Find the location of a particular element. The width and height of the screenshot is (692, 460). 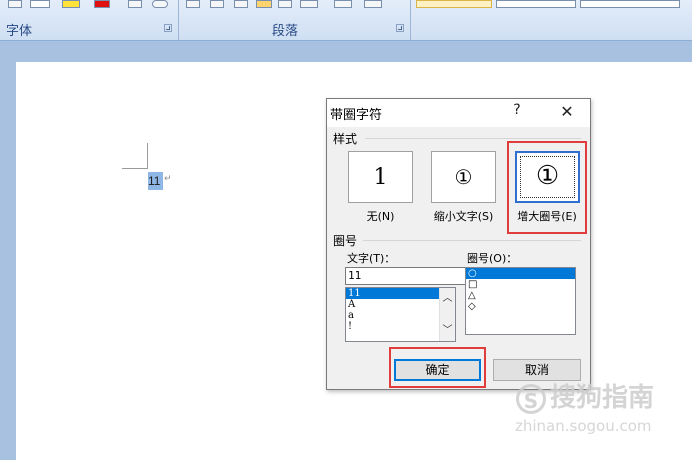

watermark: S 搜狗指南 is located at coordinates (585, 395).